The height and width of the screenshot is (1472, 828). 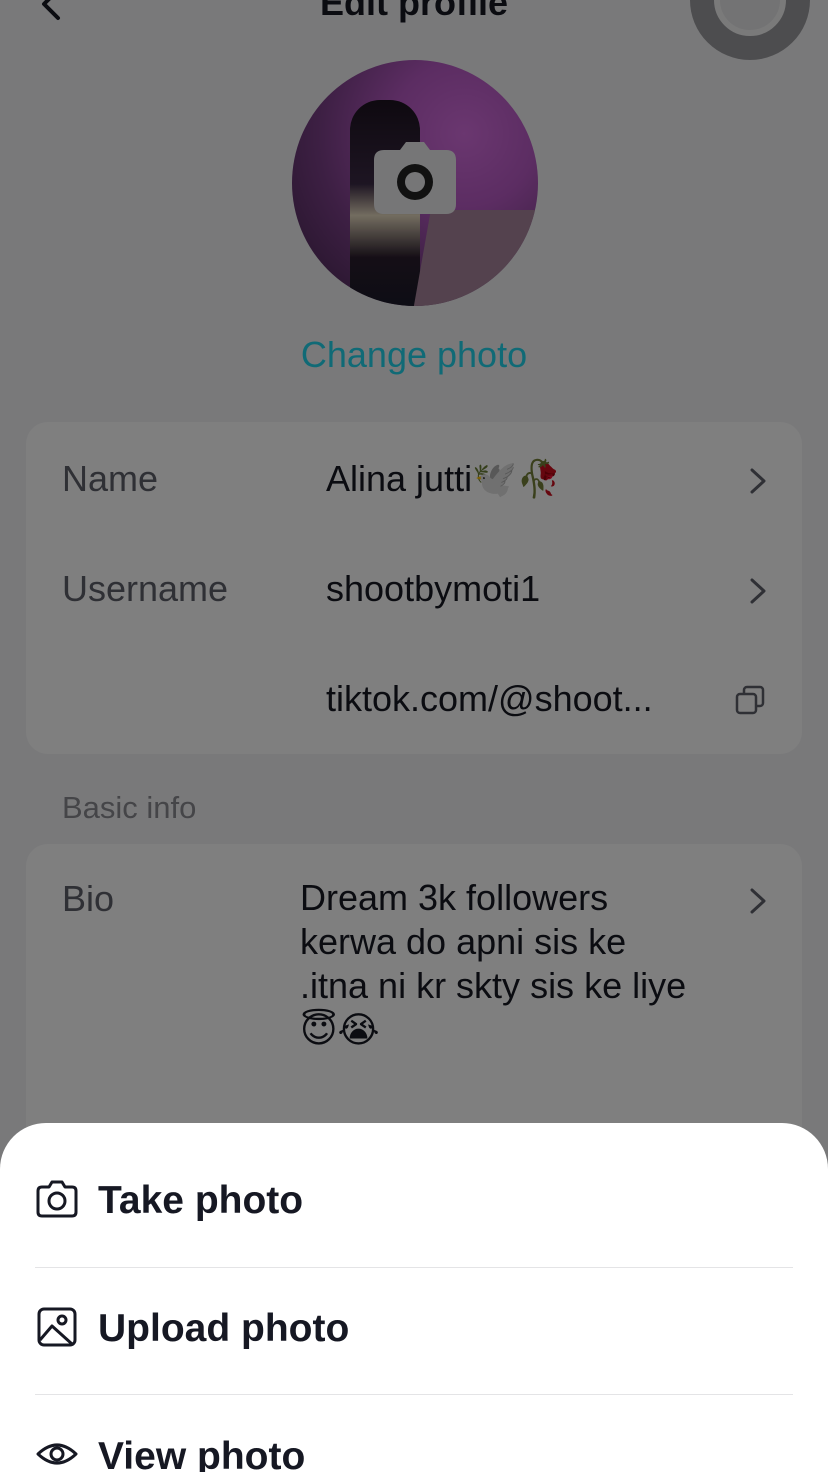 What do you see at coordinates (57, 1199) in the screenshot?
I see `camera-icon` at bounding box center [57, 1199].